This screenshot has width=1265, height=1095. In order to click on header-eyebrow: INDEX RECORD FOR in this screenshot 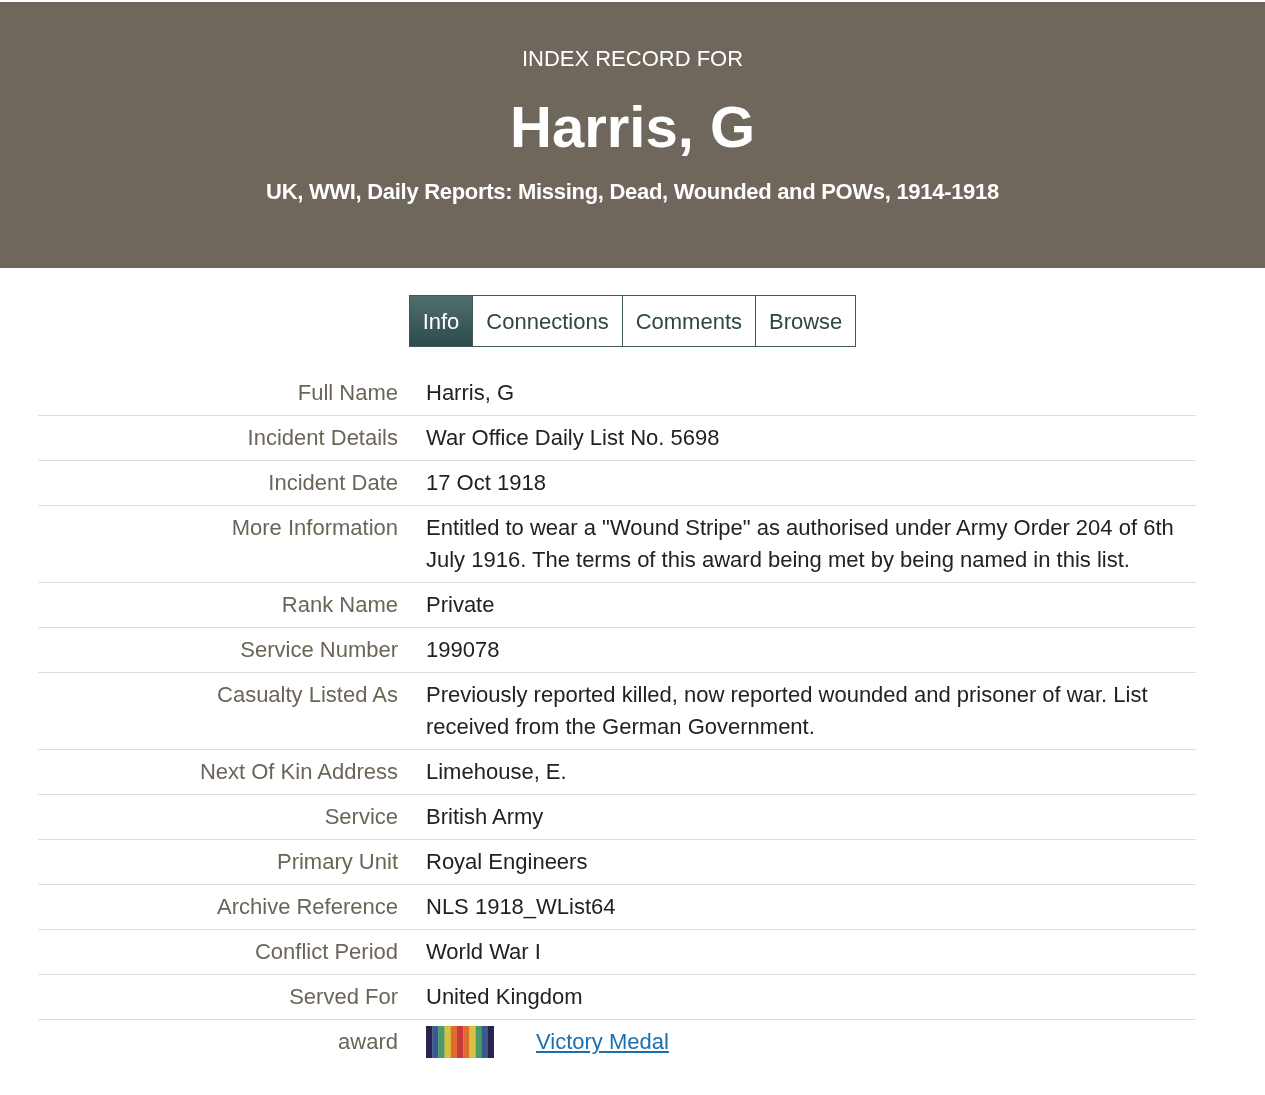, I will do `click(632, 59)`.